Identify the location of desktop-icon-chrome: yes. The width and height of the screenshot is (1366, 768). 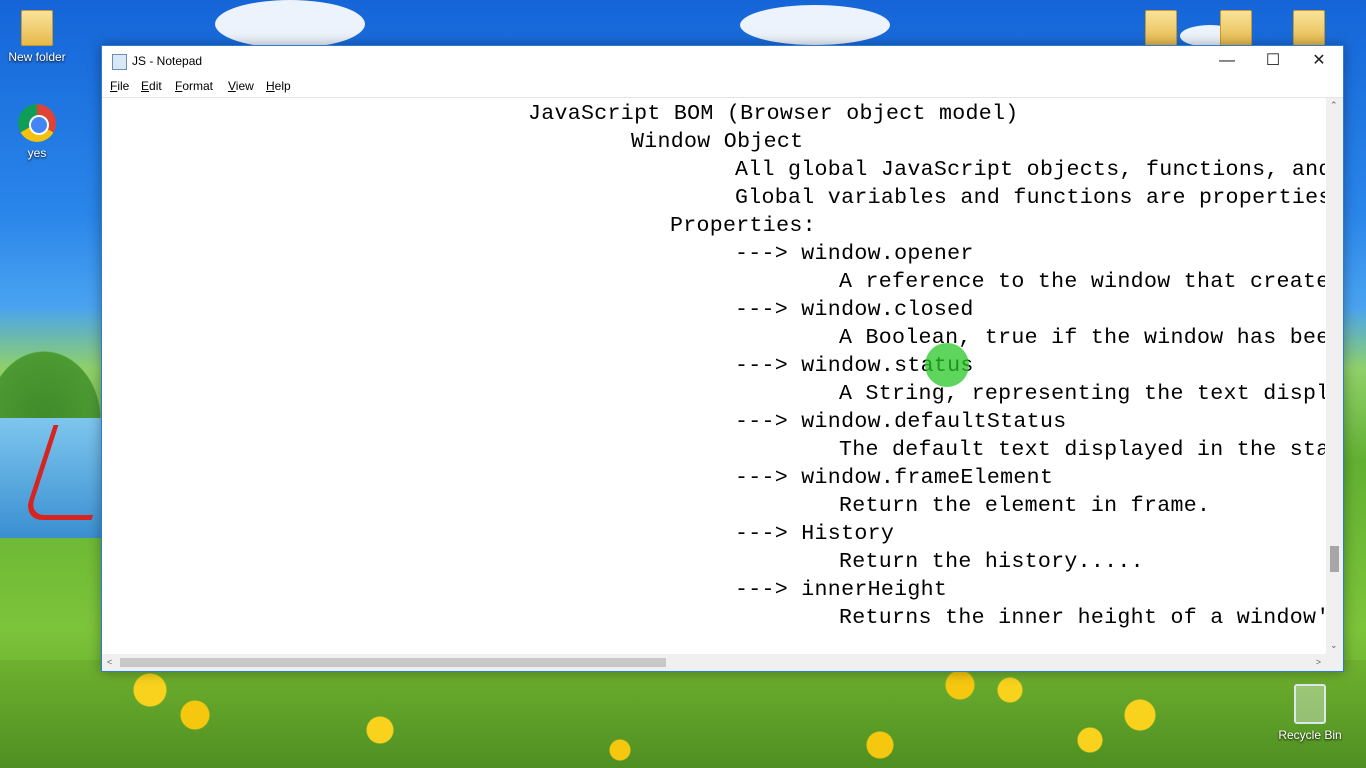
(37, 132).